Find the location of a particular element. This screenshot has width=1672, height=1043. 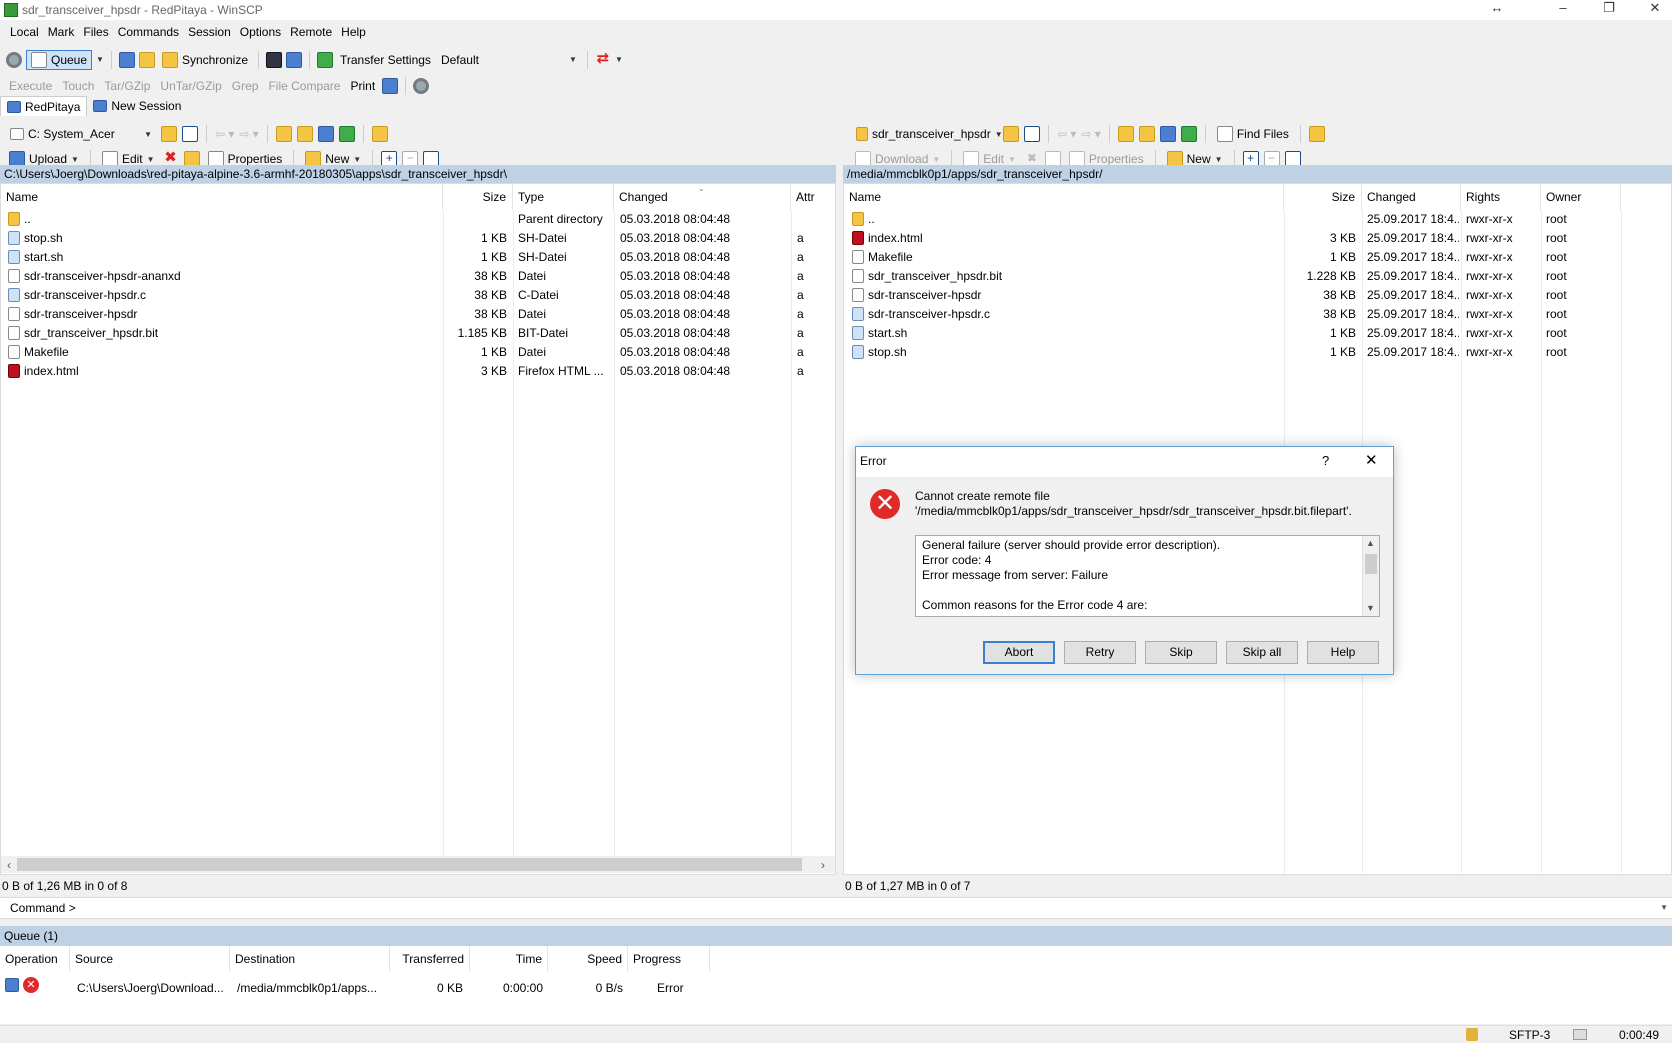

table-row: stop.sh 1 KB SH-Datei 05.03.2018 08:04:48 a is located at coordinates (418, 238).